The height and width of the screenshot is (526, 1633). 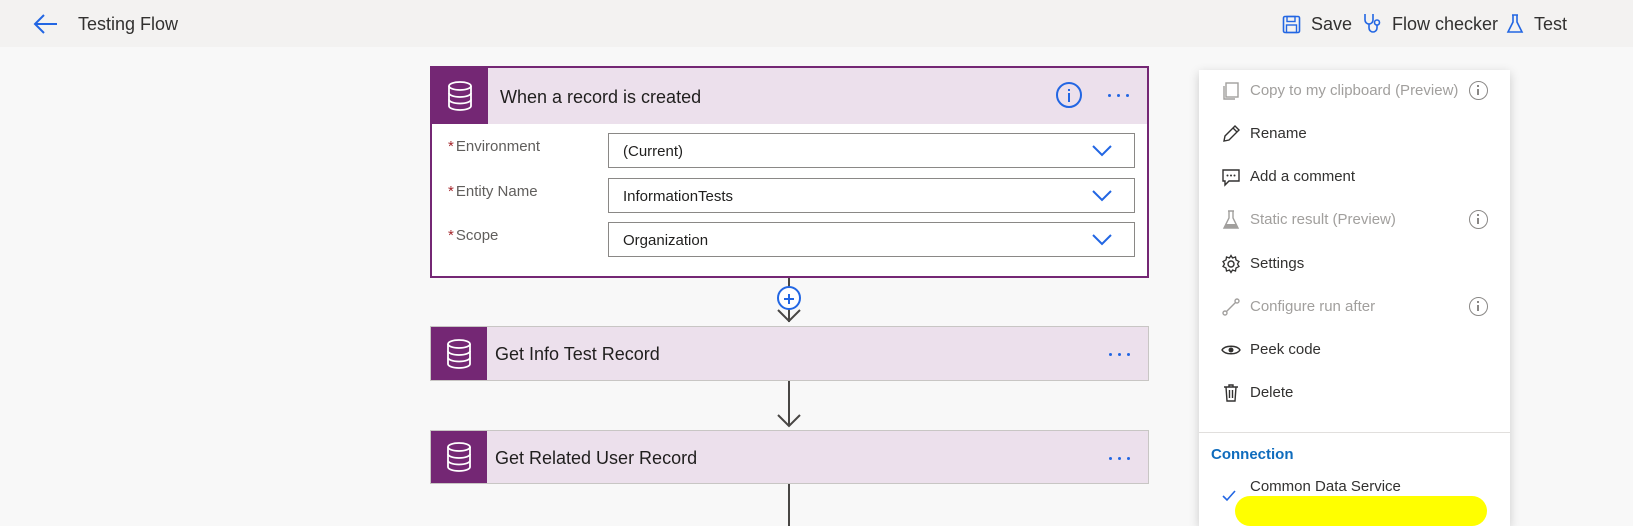 I want to click on gear-icon, so click(x=1231, y=264).